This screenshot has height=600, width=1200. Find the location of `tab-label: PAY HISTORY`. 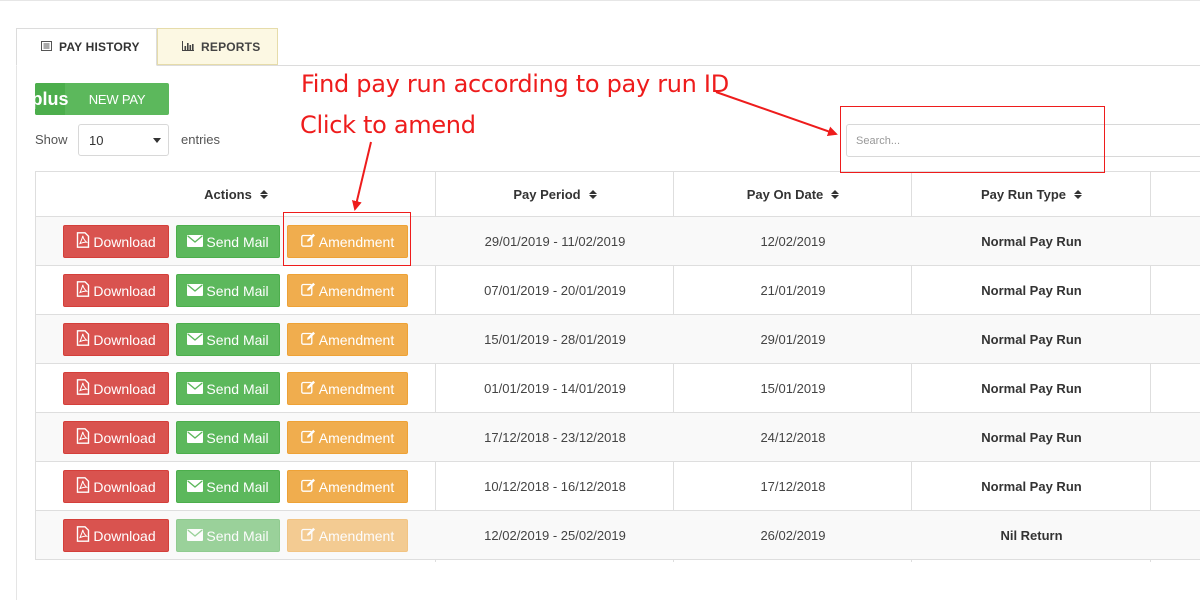

tab-label: PAY HISTORY is located at coordinates (99, 47).